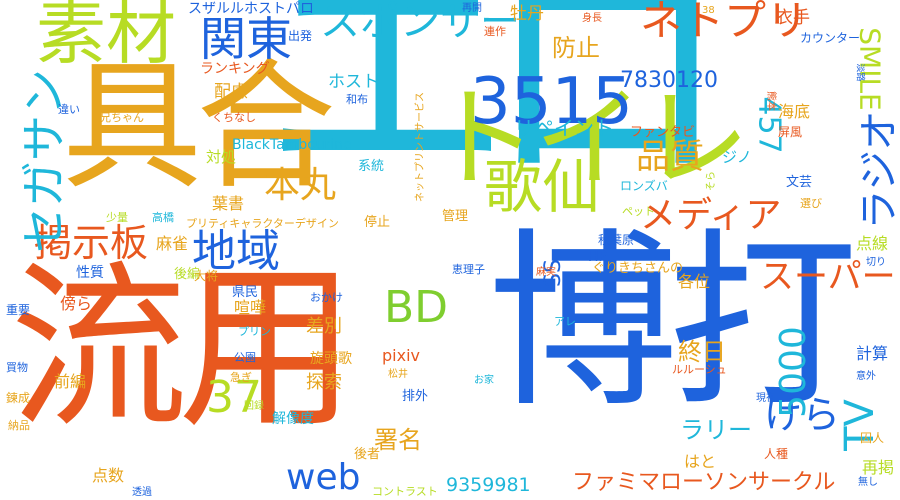 The width and height of the screenshot is (900, 500). Describe the element at coordinates (472, 8) in the screenshot. I see `word-saikai: 再開` at that location.